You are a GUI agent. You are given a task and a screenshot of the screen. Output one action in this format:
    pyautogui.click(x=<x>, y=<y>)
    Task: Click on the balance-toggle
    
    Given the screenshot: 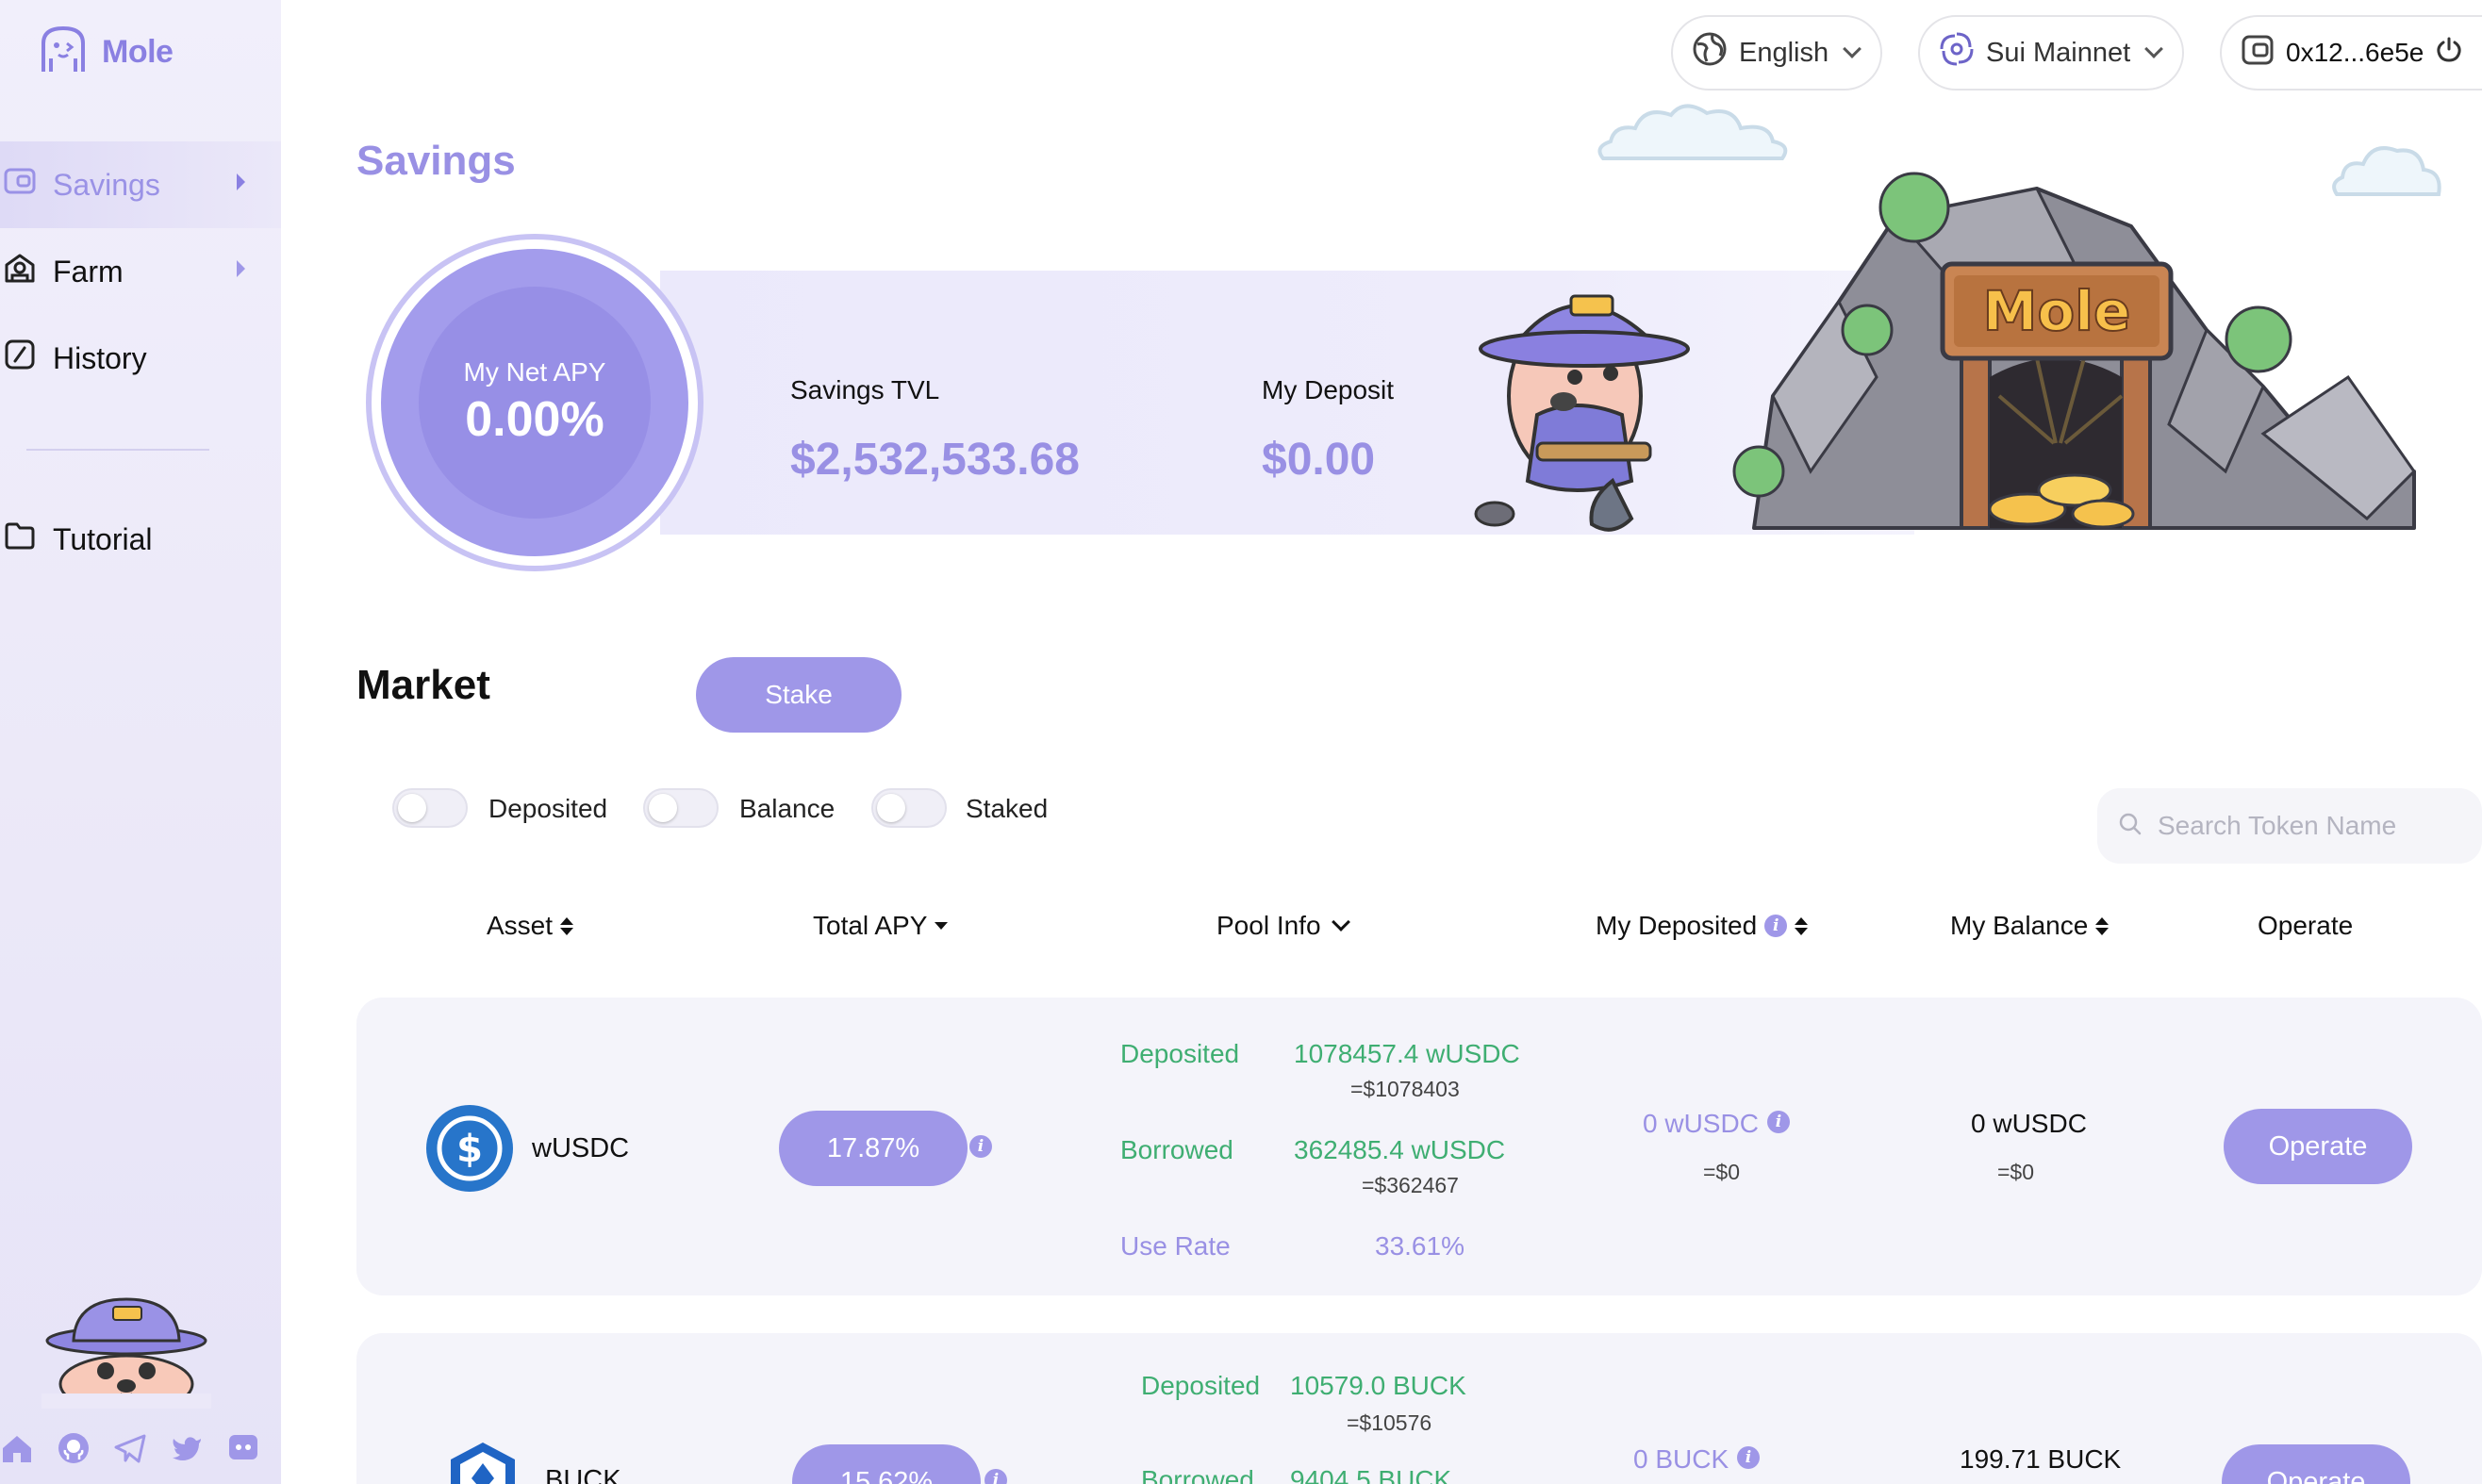 What is the action you would take?
    pyautogui.click(x=681, y=808)
    